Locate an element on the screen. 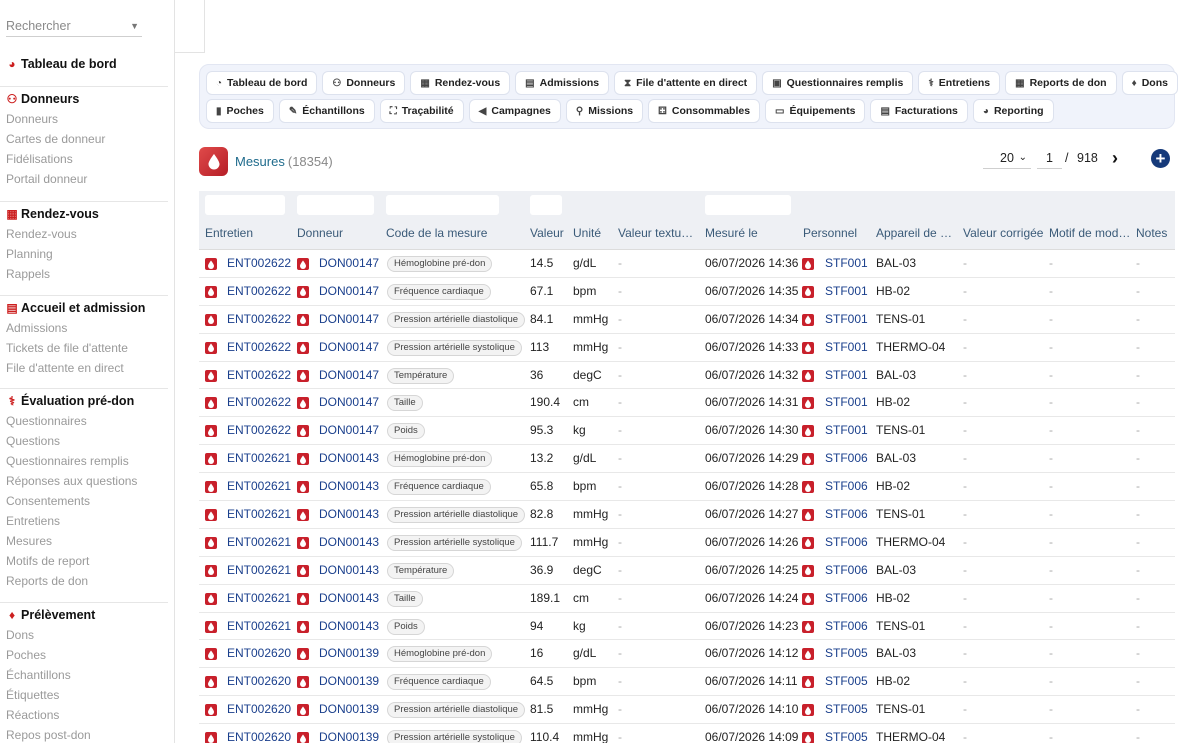 Image resolution: width=1200 pixels, height=743 pixels. nav-chip: ▤ Facturations is located at coordinates (919, 111).